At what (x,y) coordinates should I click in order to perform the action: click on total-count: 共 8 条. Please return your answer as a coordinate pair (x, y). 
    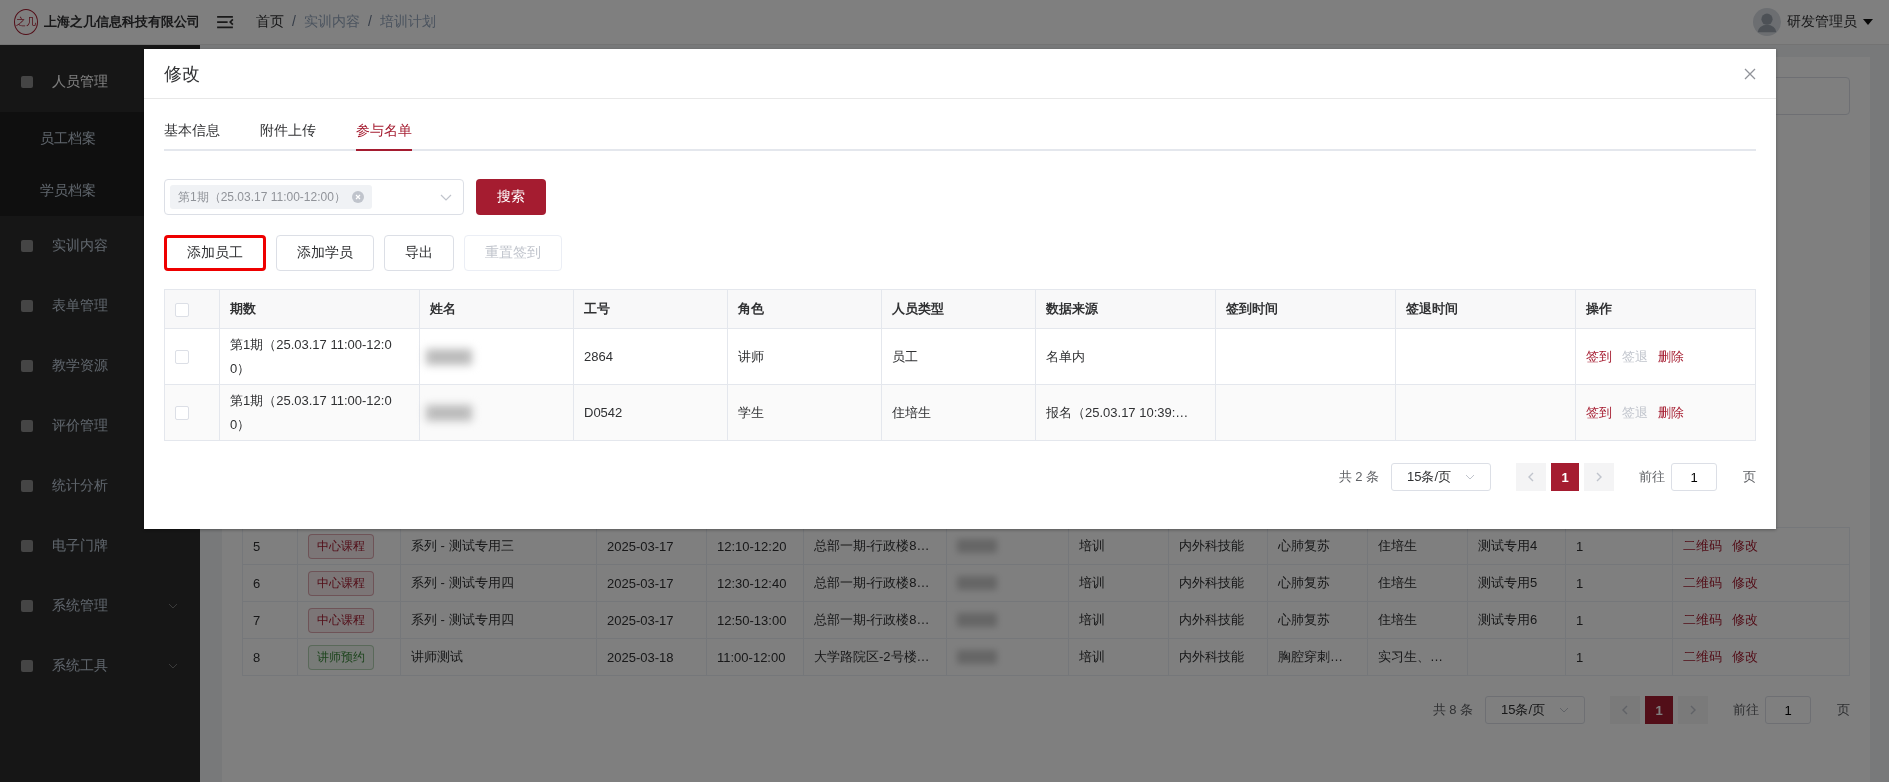
    Looking at the image, I should click on (1452, 710).